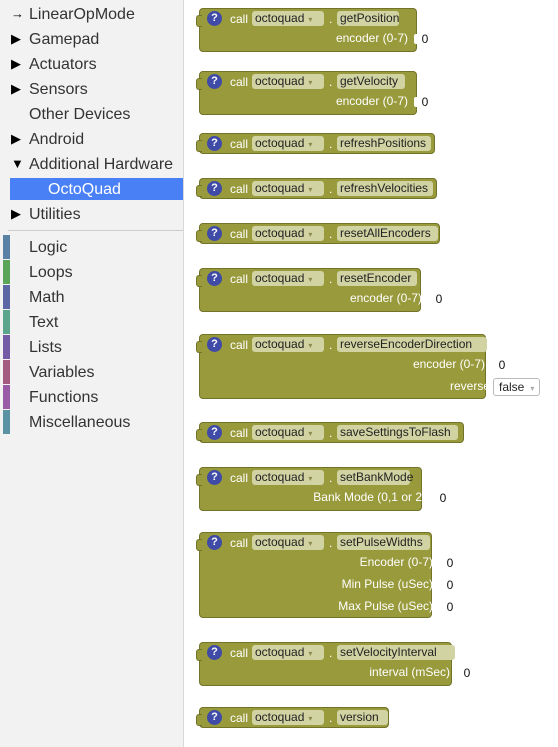  Describe the element at coordinates (91, 372) in the screenshot. I see `category-variables: Variables` at that location.